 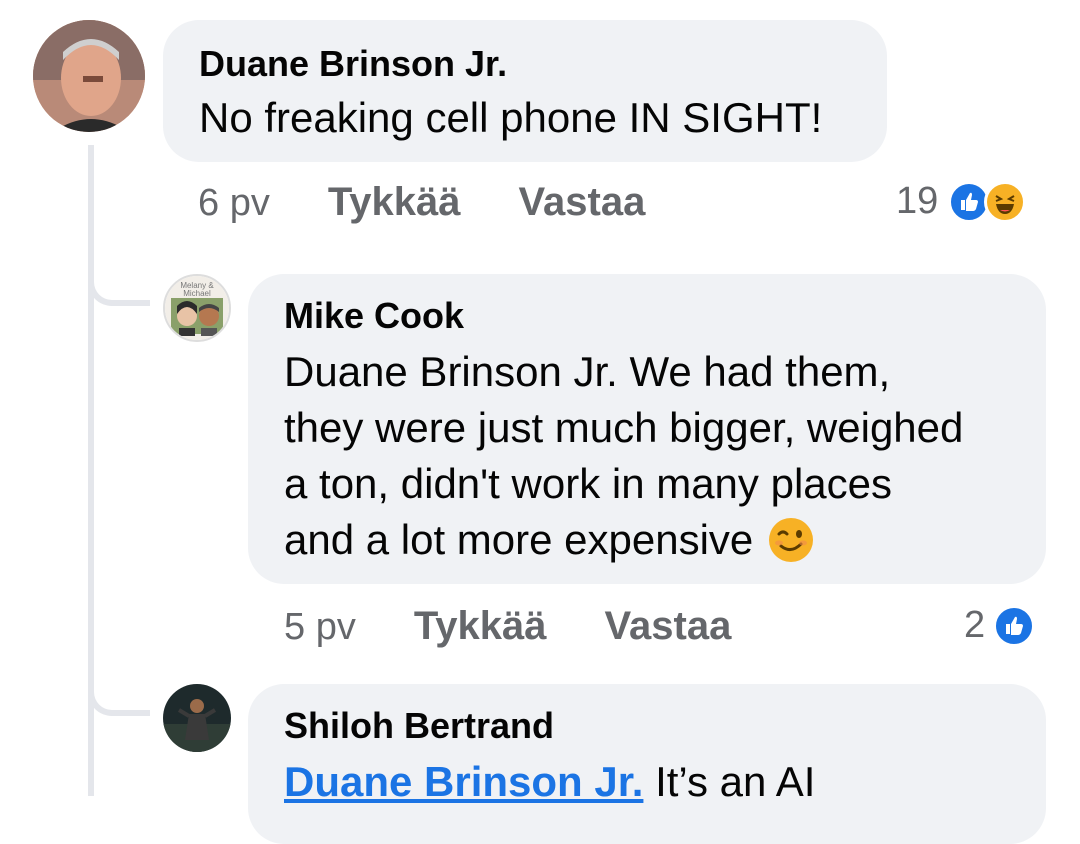 I want to click on reaction-summary-duane: 19, so click(x=961, y=201).